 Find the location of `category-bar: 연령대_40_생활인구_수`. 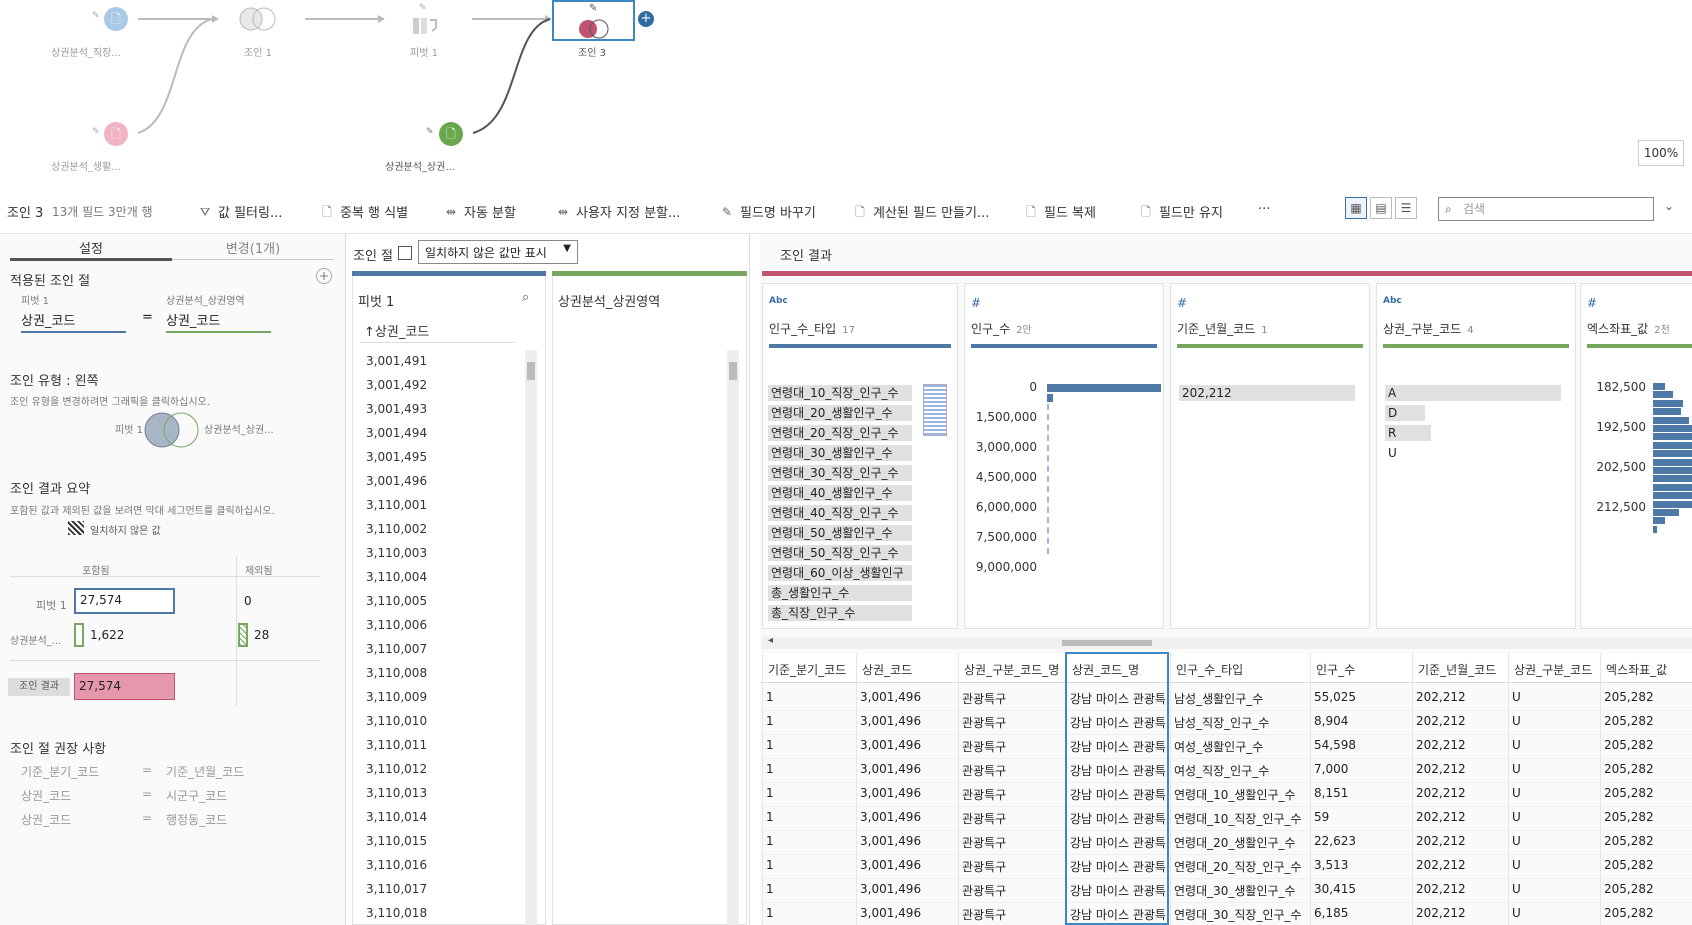

category-bar: 연령대_40_생활인구_수 is located at coordinates (840, 493).